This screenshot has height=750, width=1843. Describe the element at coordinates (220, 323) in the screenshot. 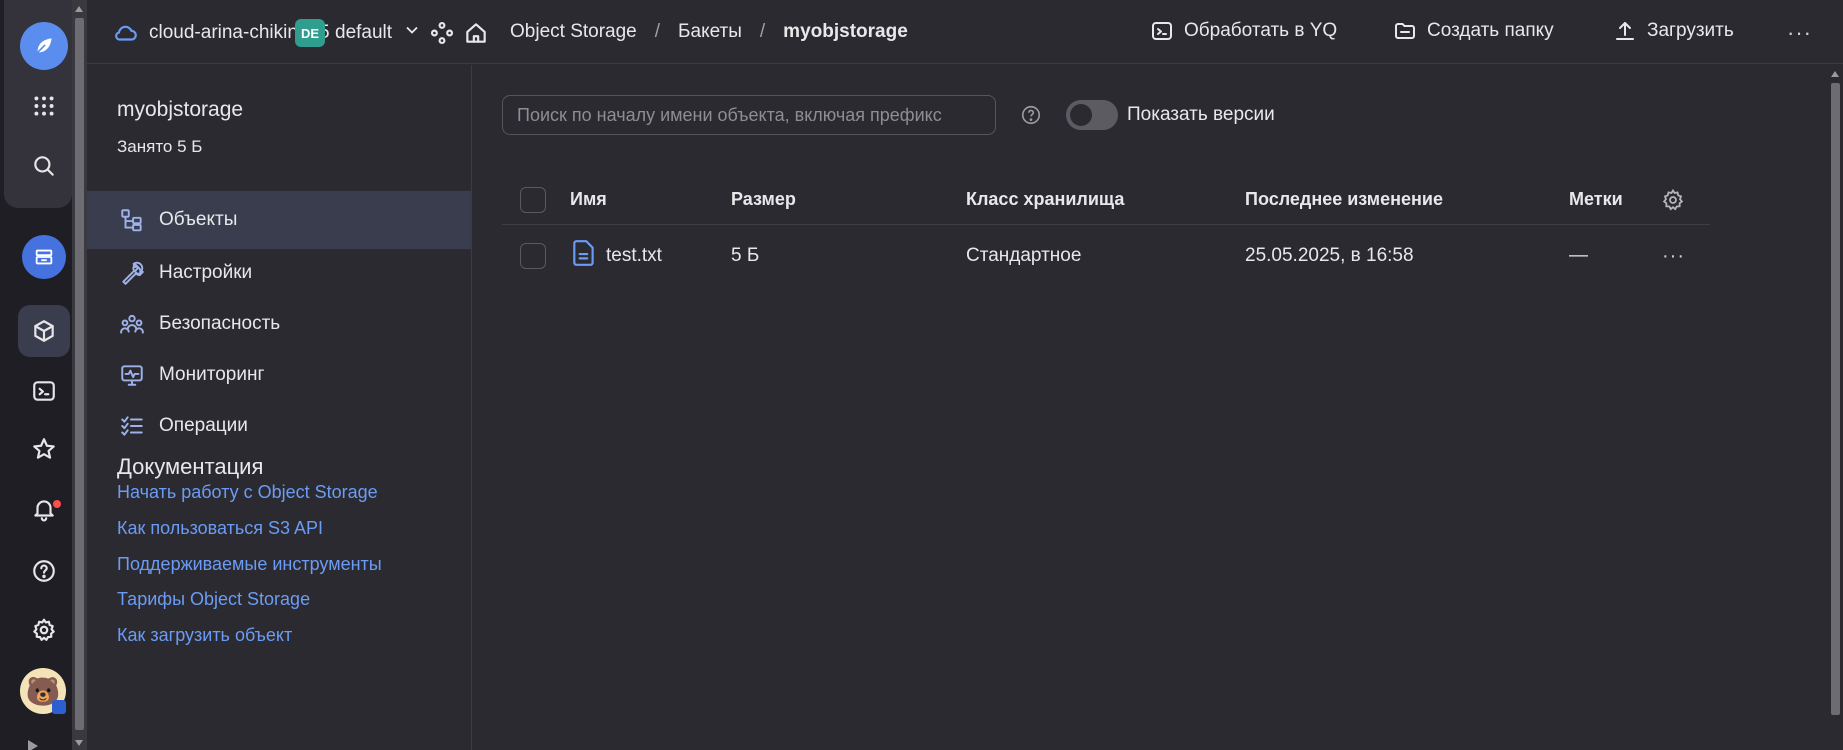

I see `nav-item-label: Безопасность` at that location.